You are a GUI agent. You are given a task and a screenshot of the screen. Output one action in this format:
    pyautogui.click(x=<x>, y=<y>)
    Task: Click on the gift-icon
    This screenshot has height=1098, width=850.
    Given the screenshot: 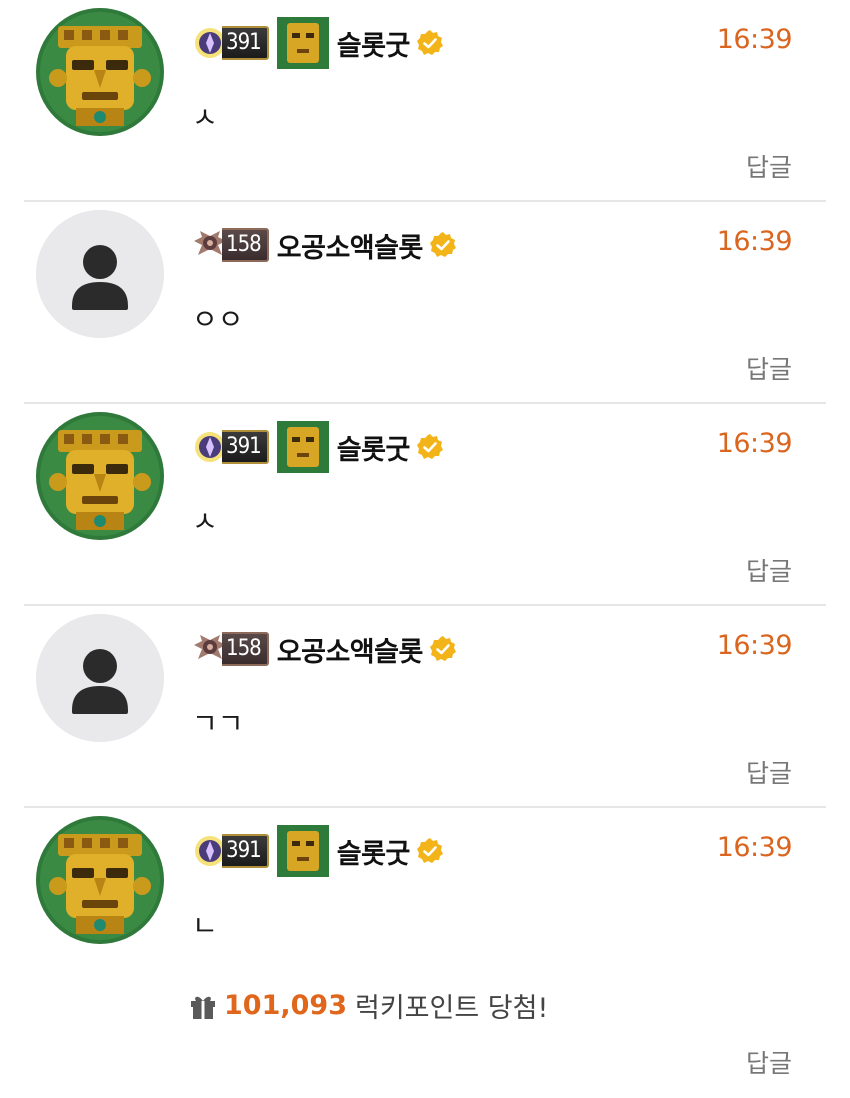 What is the action you would take?
    pyautogui.click(x=203, y=1007)
    